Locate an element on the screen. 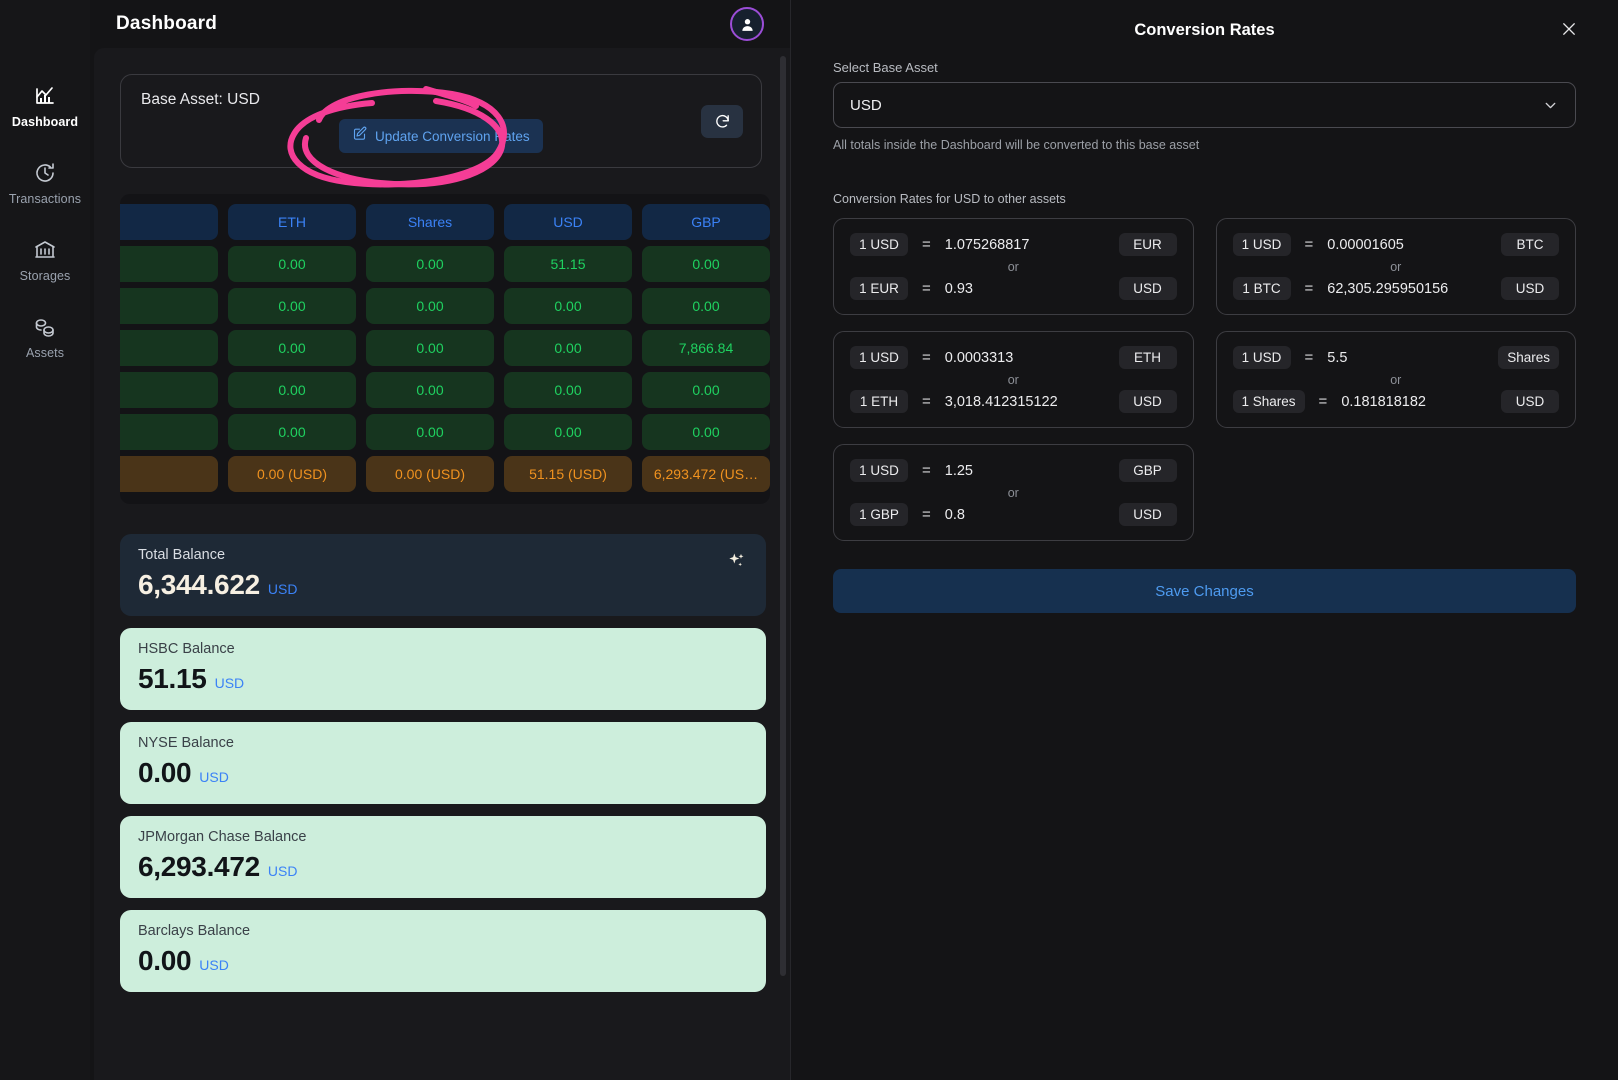 This screenshot has width=1618, height=1080. vertical-scrollbar is located at coordinates (783, 516).